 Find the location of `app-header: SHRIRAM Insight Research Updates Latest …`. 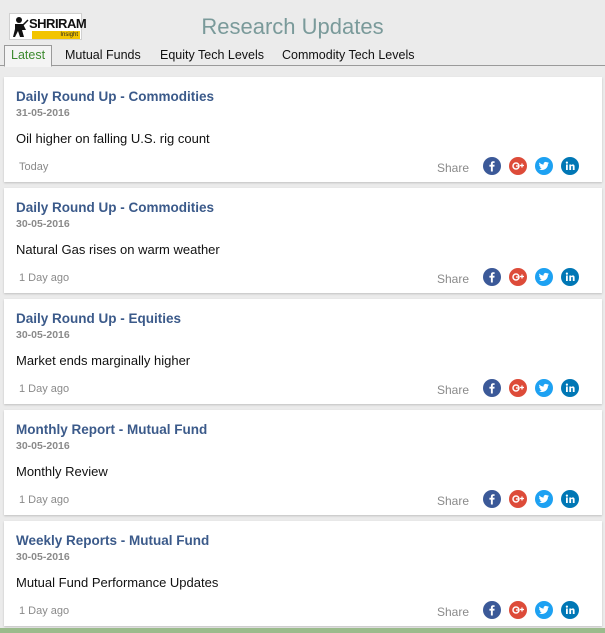

app-header: SHRIRAM Insight Research Updates Latest … is located at coordinates (302, 35).